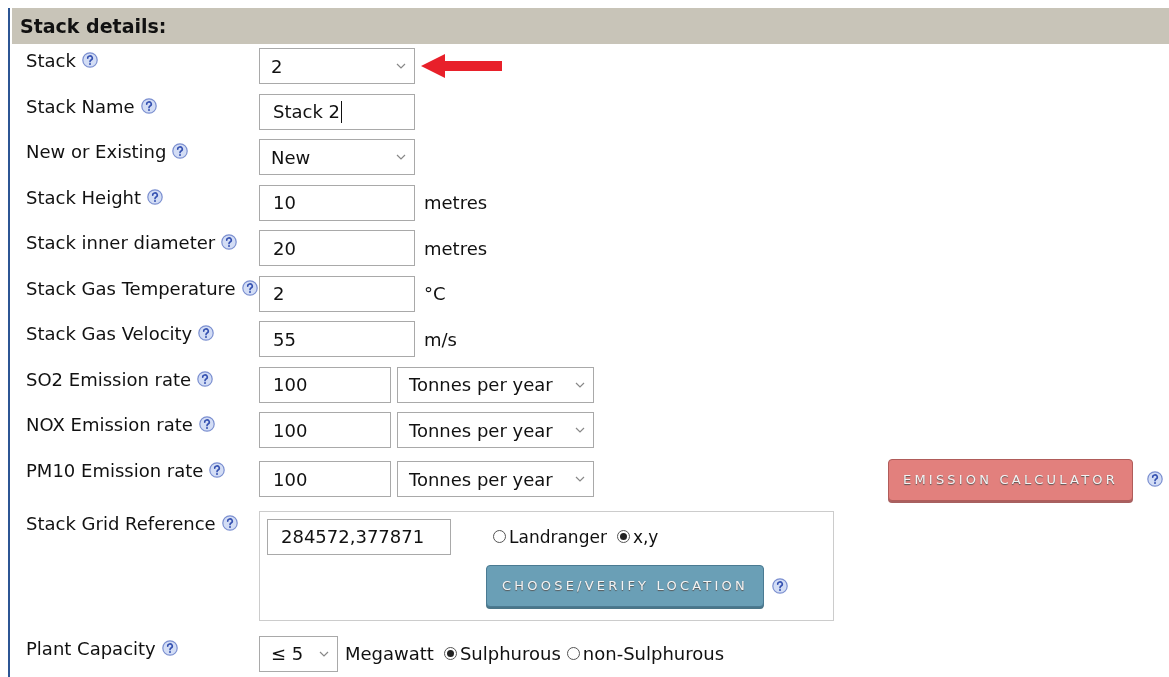  What do you see at coordinates (115, 470) in the screenshot?
I see `field-label: PM10 Emission rate` at bounding box center [115, 470].